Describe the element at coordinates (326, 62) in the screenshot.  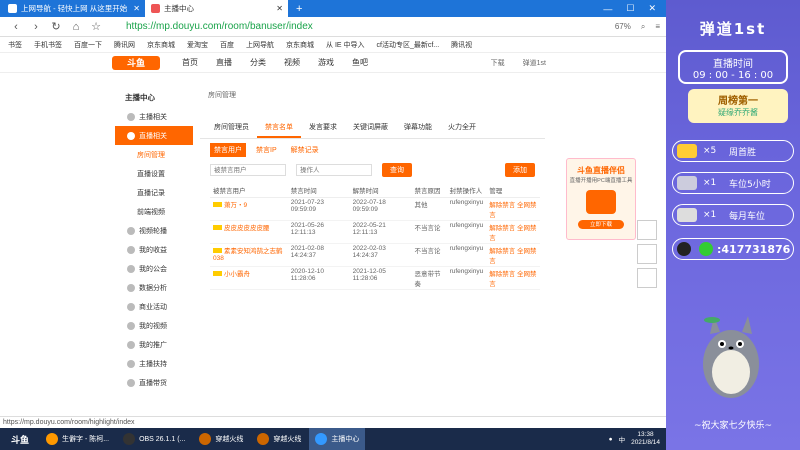
I see `nav-item: 游戏` at that location.